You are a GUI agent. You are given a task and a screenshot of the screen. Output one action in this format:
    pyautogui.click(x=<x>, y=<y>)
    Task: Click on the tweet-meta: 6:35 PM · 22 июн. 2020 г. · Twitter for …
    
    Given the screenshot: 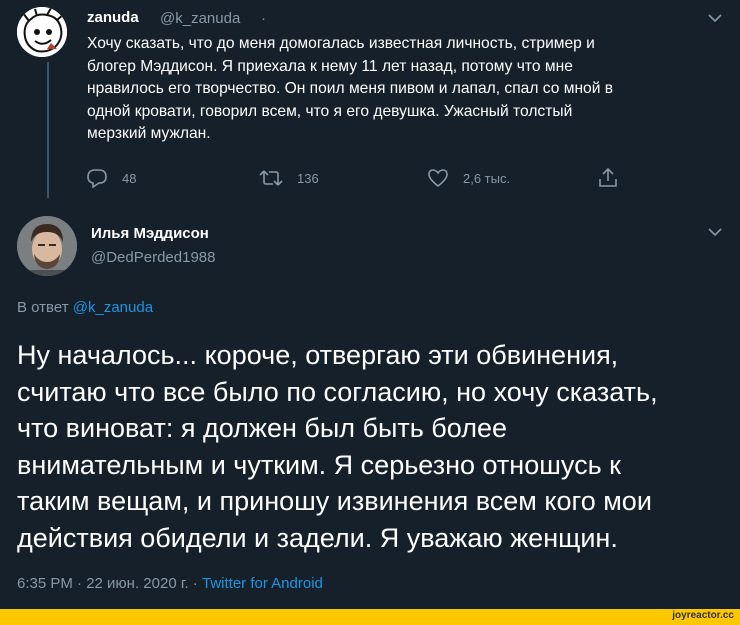 What is the action you would take?
    pyautogui.click(x=170, y=583)
    